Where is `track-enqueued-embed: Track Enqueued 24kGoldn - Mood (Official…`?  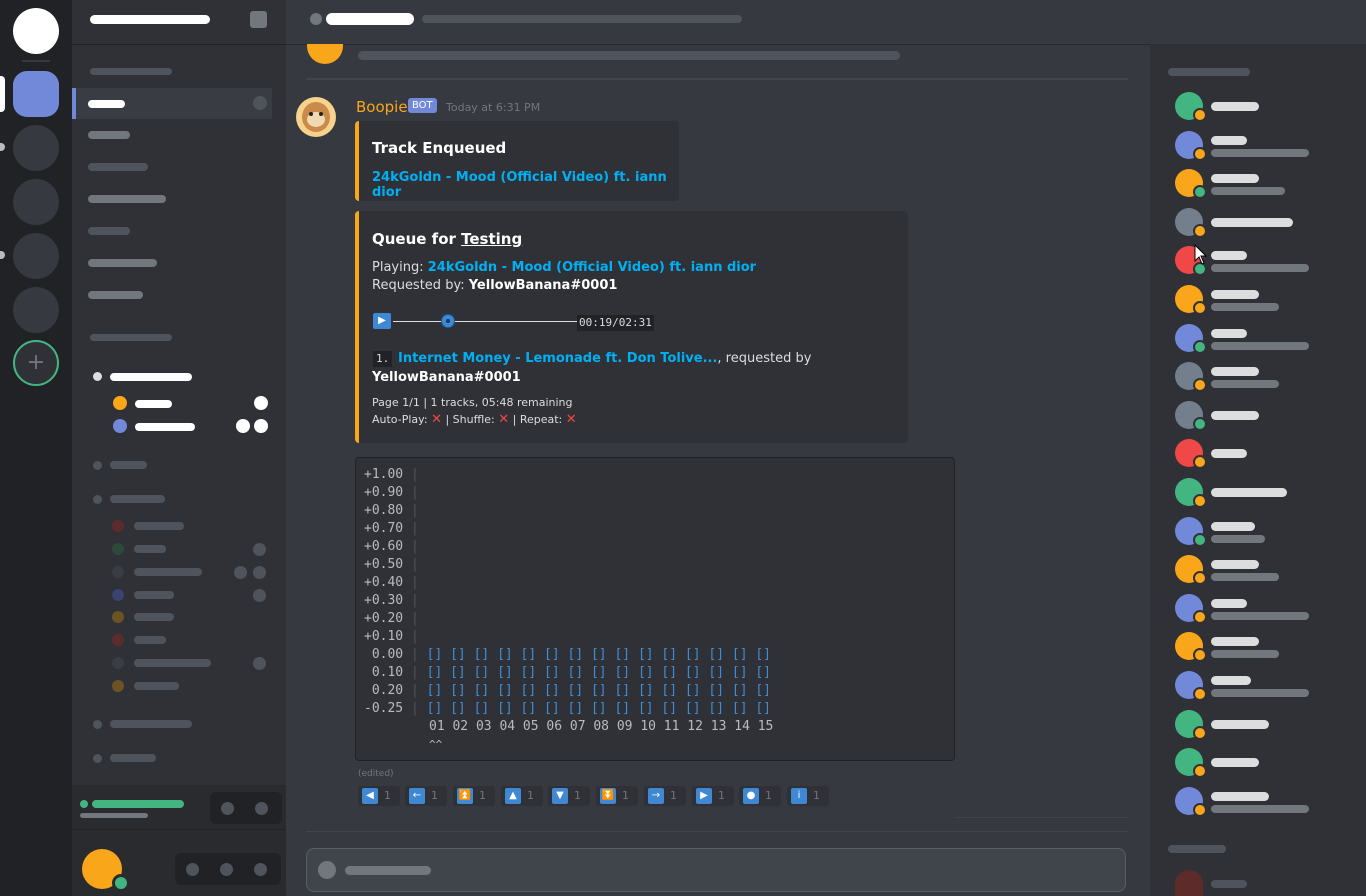 track-enqueued-embed: Track Enqueued 24kGoldn - Mood (Official… is located at coordinates (517, 161).